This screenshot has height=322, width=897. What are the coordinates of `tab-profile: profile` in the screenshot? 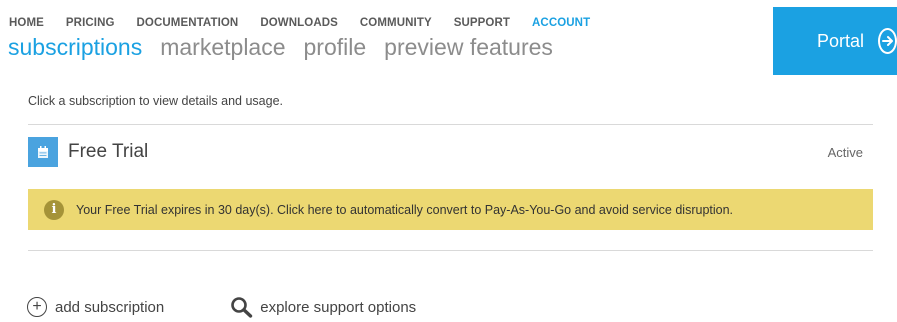 It's located at (335, 47).